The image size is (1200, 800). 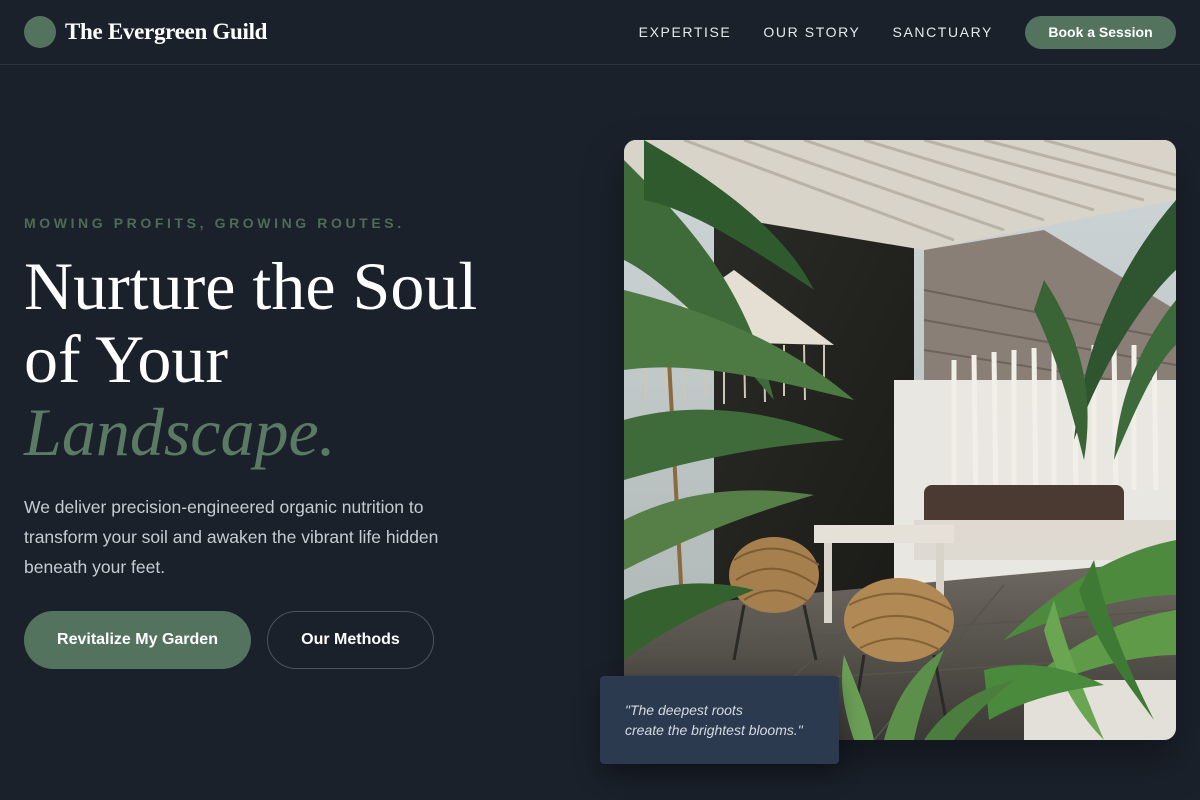 What do you see at coordinates (214, 223) in the screenshot?
I see `hero-eyebrow: MOWING PROFITS, GROWING ROUTES.` at bounding box center [214, 223].